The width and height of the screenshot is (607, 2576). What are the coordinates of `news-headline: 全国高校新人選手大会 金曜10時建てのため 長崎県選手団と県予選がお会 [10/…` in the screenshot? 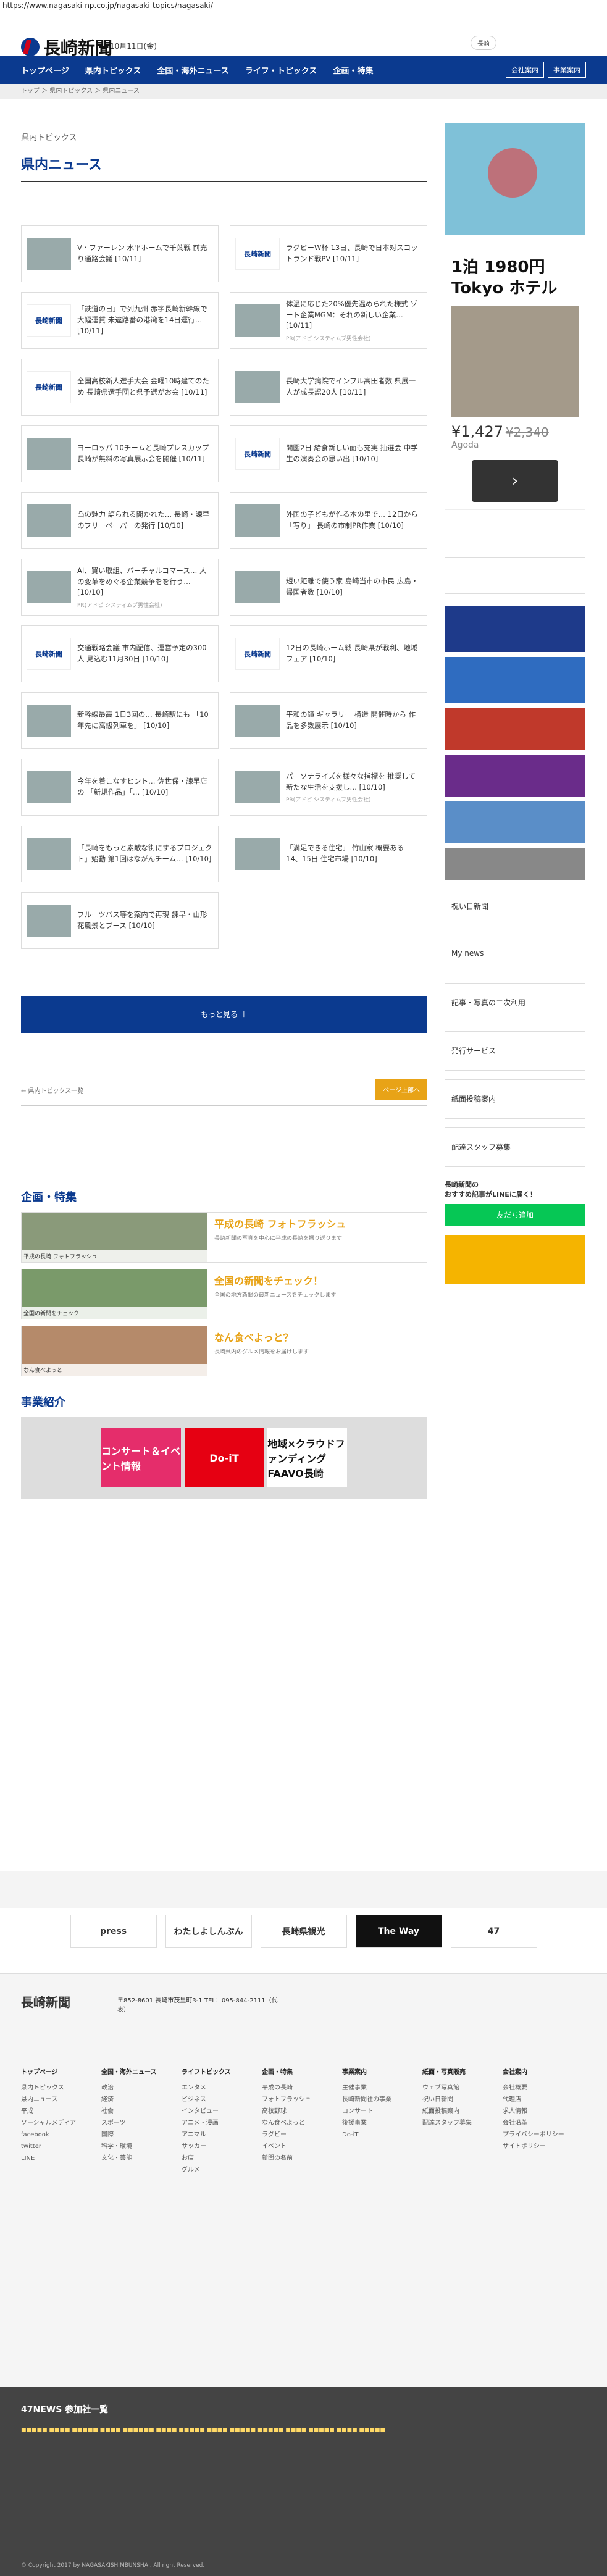 It's located at (145, 387).